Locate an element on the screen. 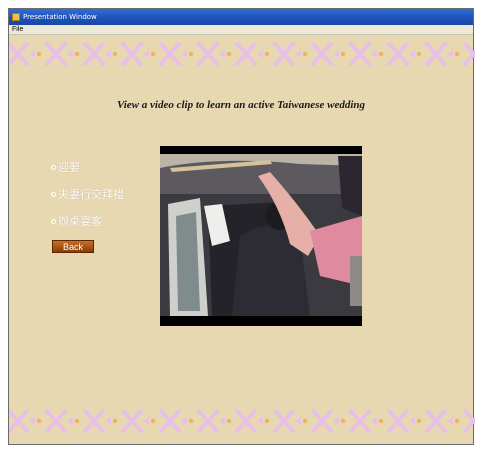 Image resolution: width=481 pixels, height=450 pixels. decorative-border-top is located at coordinates (242, 54).